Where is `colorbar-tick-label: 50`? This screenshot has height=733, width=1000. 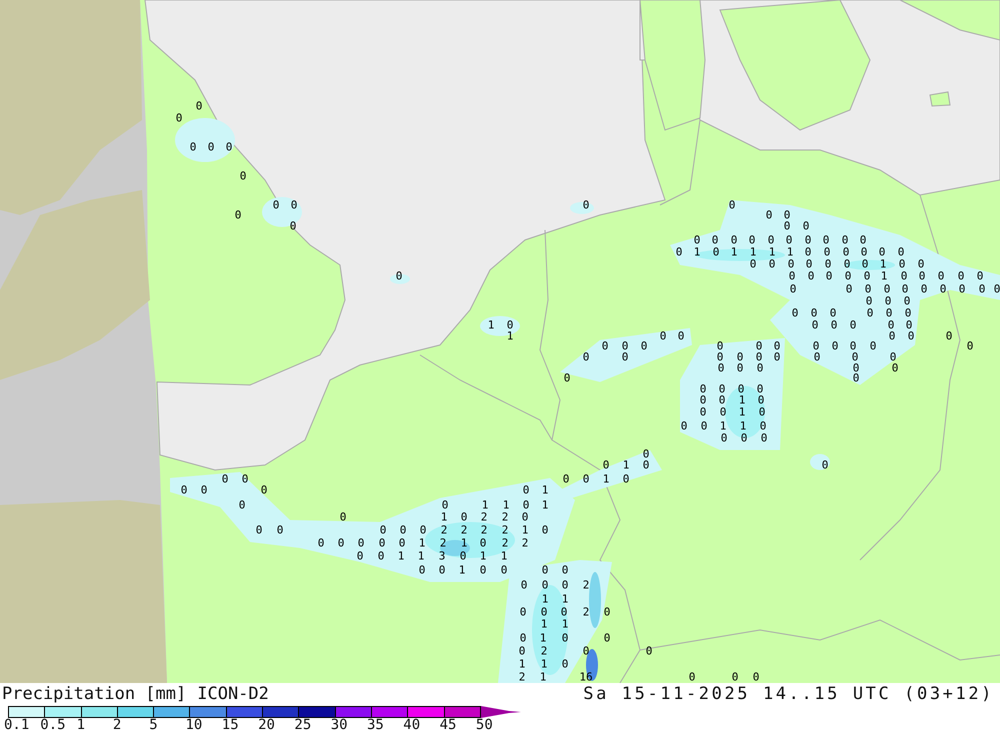 colorbar-tick-label: 50 is located at coordinates (484, 725).